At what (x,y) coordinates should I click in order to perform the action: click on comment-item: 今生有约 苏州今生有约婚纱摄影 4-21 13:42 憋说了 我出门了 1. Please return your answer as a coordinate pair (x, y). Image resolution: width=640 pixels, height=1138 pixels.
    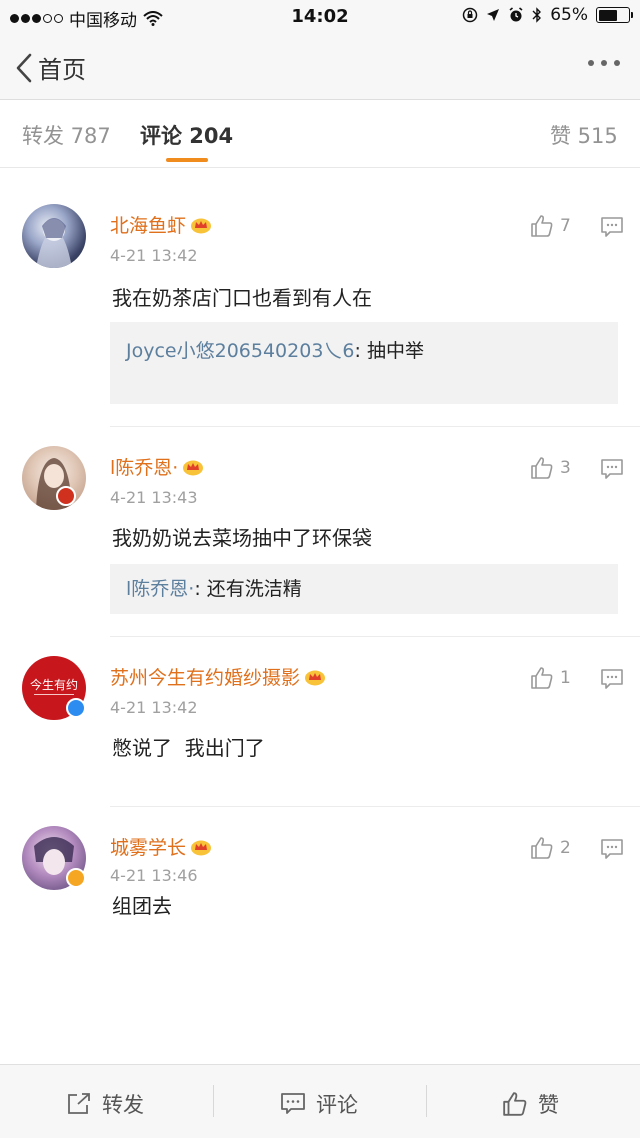
    Looking at the image, I should click on (320, 723).